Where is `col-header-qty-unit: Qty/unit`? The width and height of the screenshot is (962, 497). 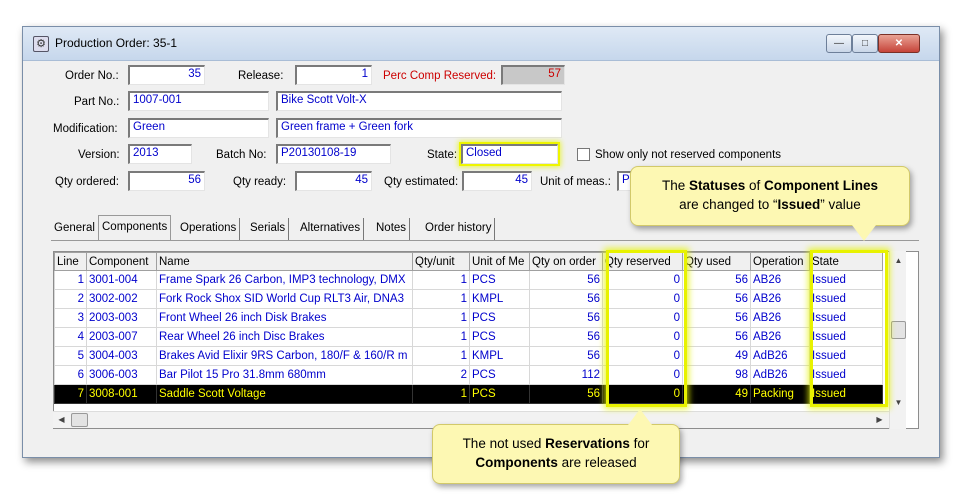
col-header-qty-unit: Qty/unit is located at coordinates (441, 261).